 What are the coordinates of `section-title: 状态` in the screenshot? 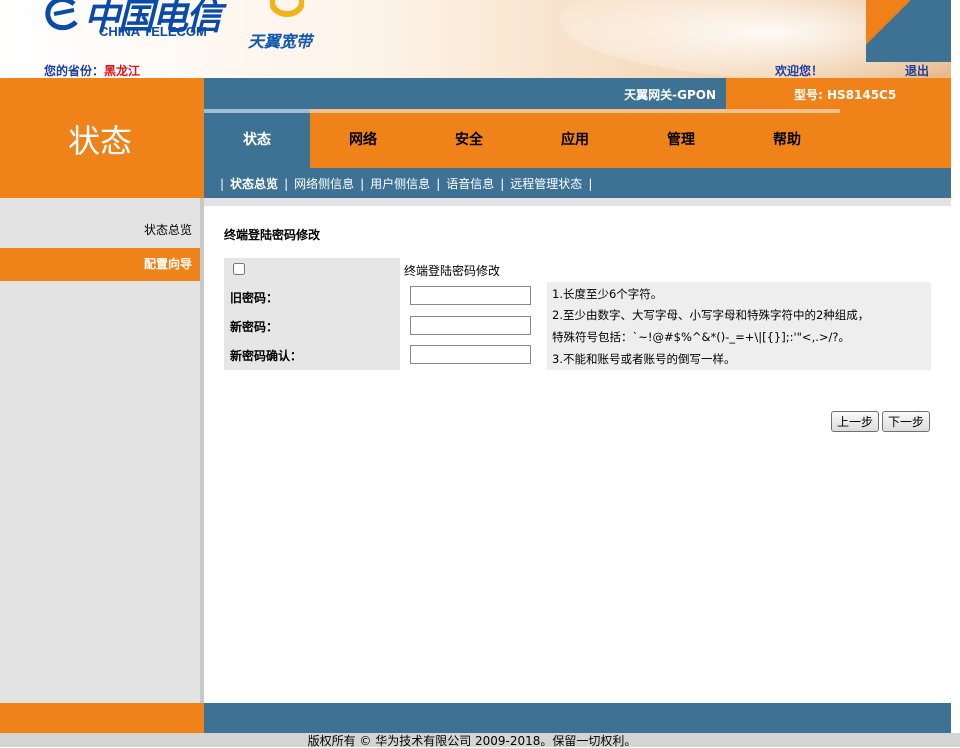 It's located at (99, 141).